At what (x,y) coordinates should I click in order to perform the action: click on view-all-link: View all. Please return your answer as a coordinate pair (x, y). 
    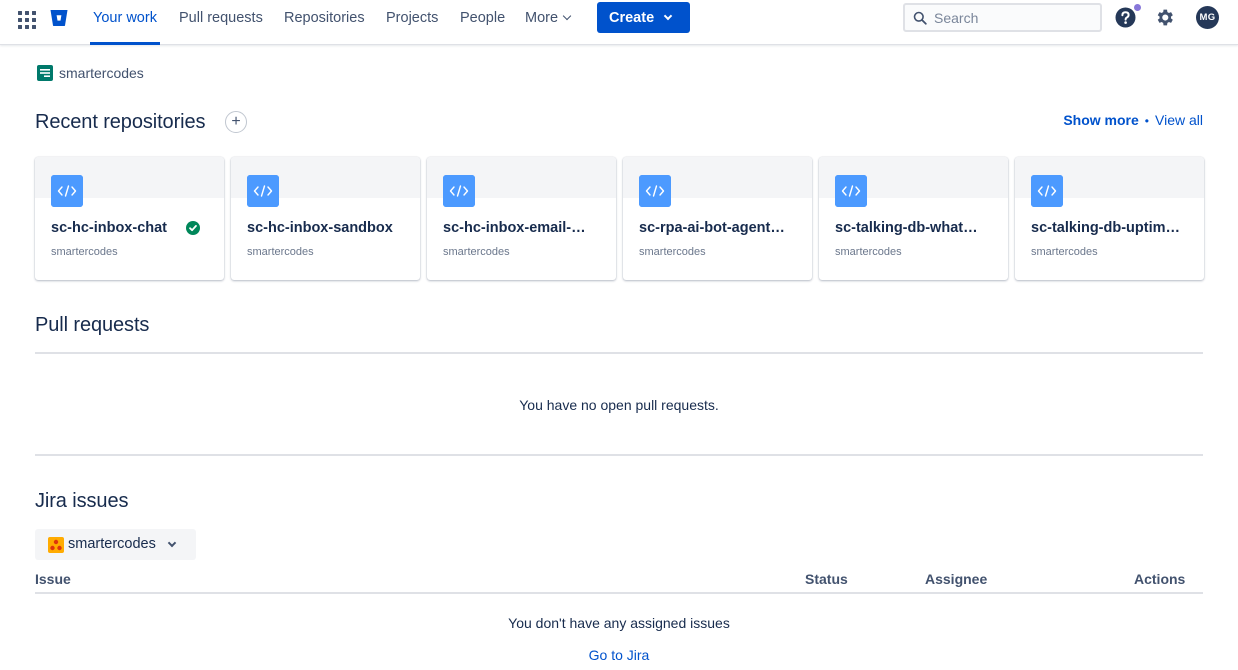
    Looking at the image, I should click on (1179, 120).